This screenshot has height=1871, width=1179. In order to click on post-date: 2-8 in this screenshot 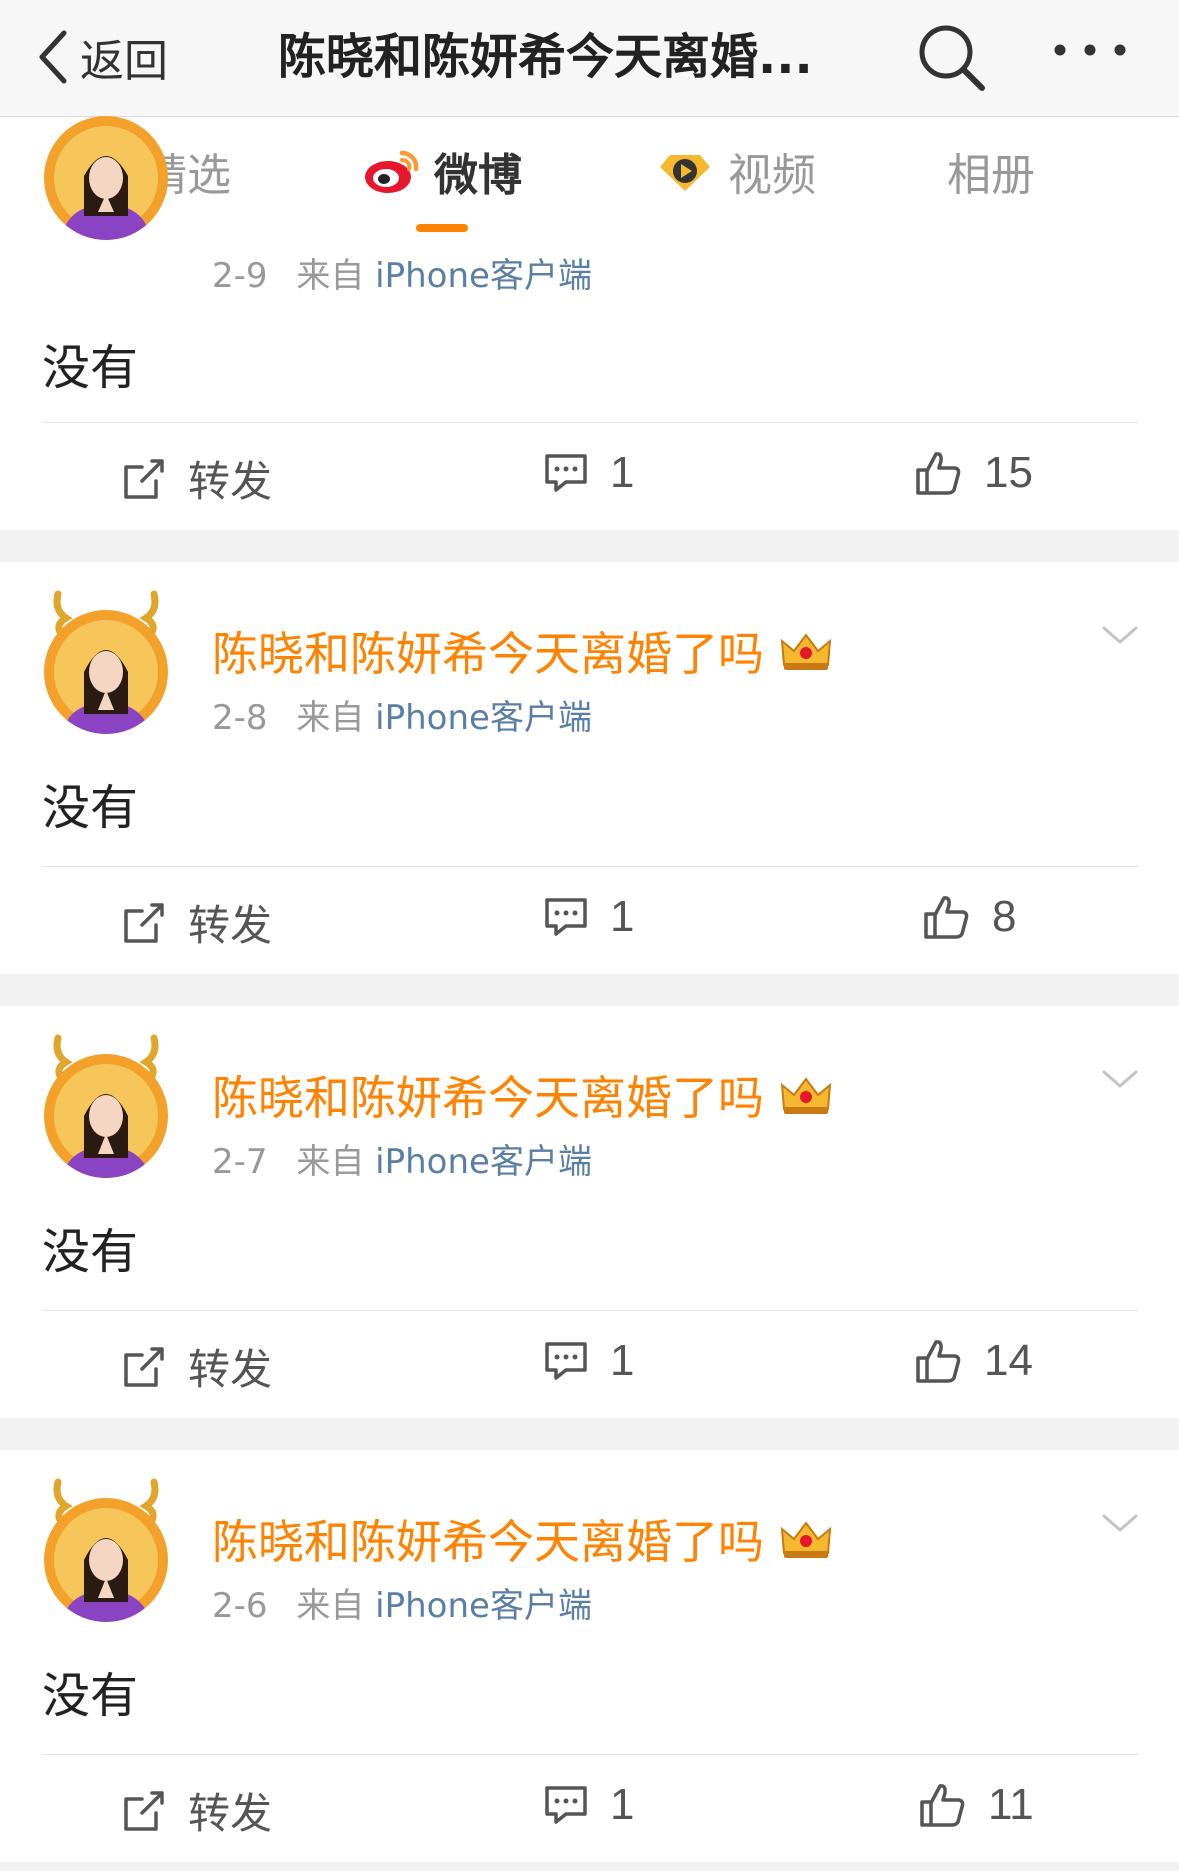, I will do `click(240, 718)`.